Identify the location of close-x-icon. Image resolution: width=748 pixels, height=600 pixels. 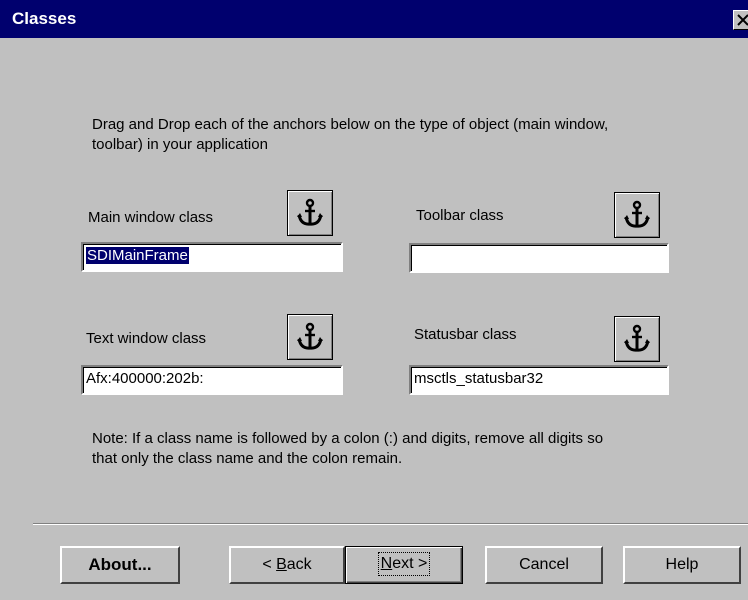
(742, 20).